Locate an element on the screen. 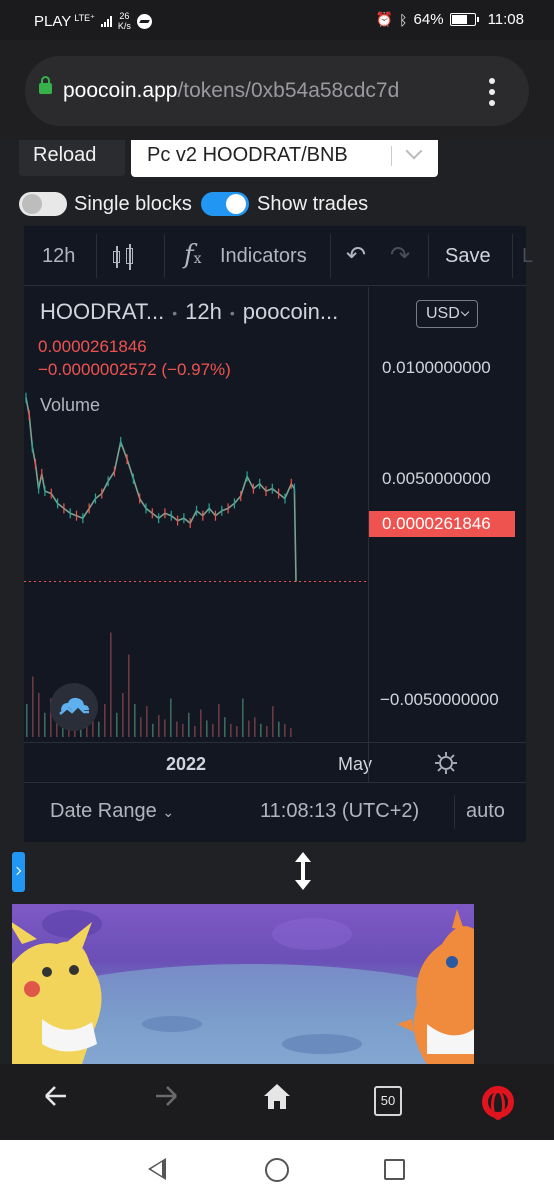 The height and width of the screenshot is (1200, 554). select-divider is located at coordinates (391, 156).